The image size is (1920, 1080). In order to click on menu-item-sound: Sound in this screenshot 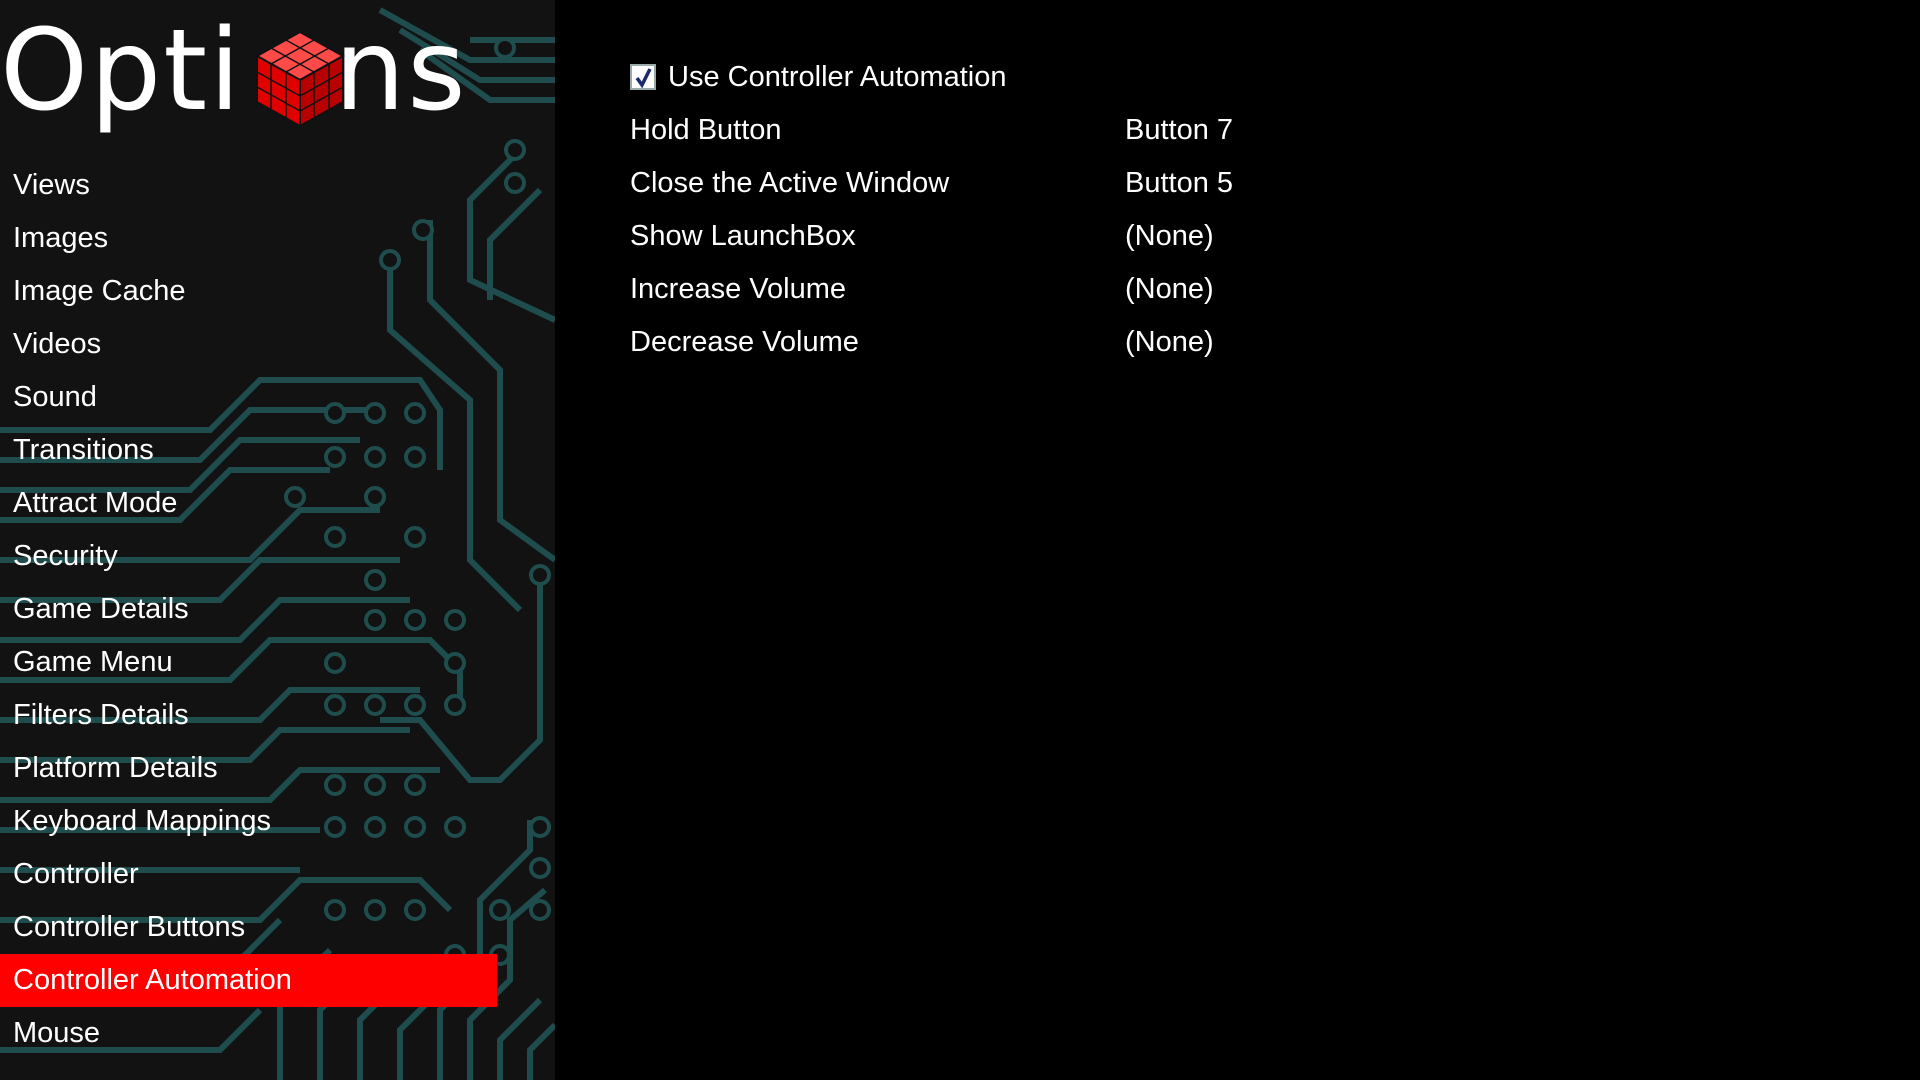, I will do `click(248, 397)`.